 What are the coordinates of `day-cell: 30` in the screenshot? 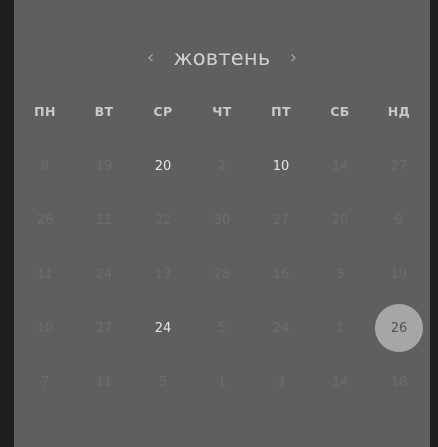 It's located at (222, 220).